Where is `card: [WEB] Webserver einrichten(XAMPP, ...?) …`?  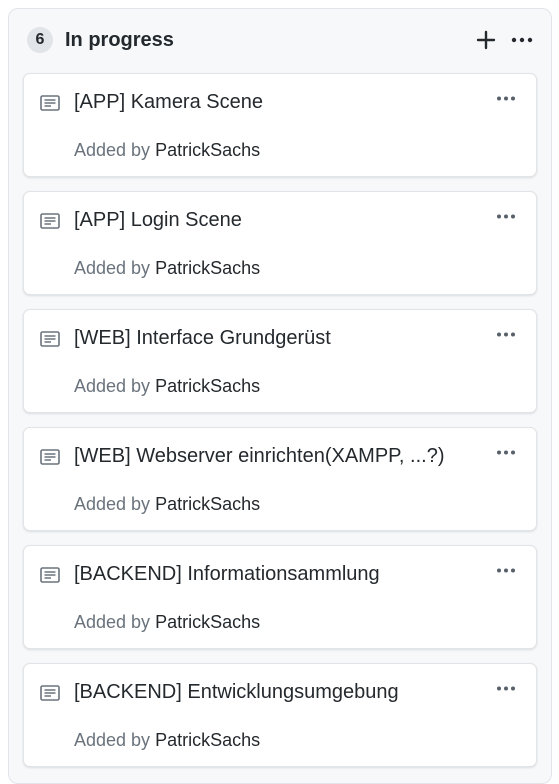 card: [WEB] Webserver einrichten(XAMPP, ...?) … is located at coordinates (280, 479).